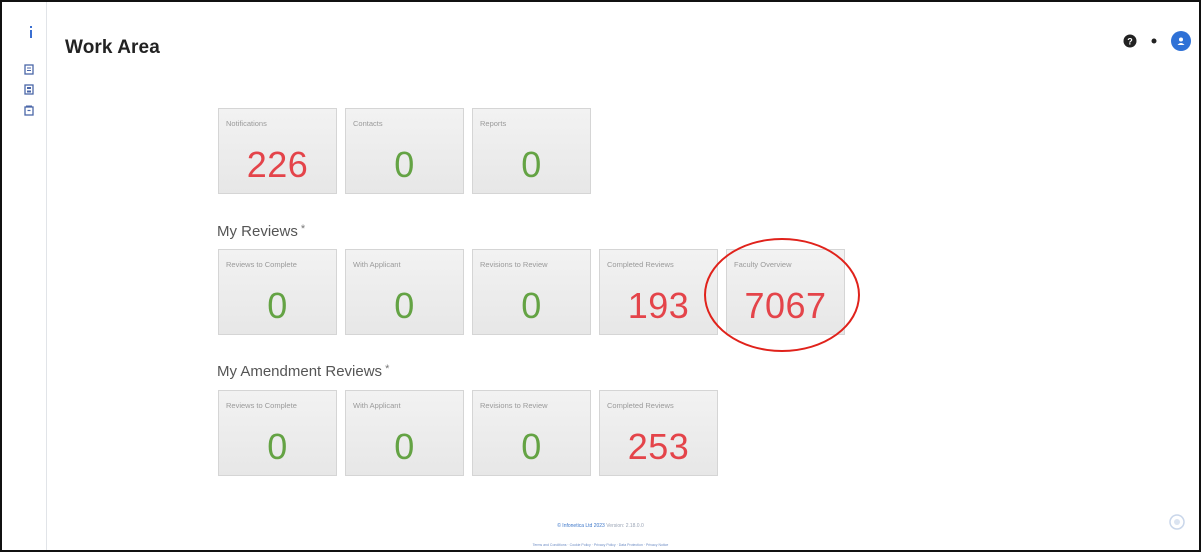 This screenshot has height=552, width=1201. Describe the element at coordinates (257, 231) in the screenshot. I see `section-title-text: My Reviews` at that location.